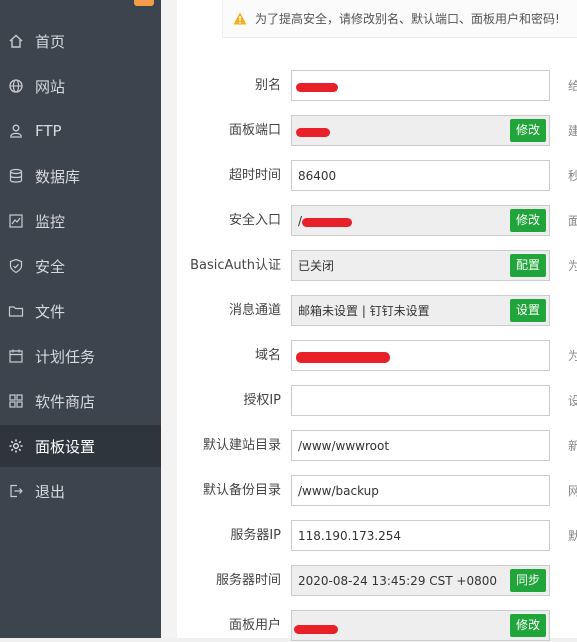  I want to click on sidebar-item-label: FTP, so click(48, 131).